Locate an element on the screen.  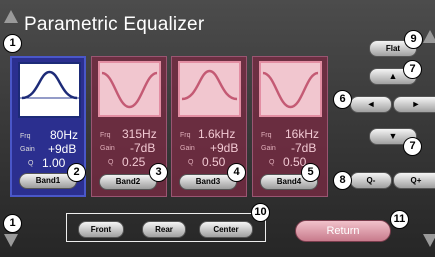
callout-2: 2 is located at coordinates (76, 172).